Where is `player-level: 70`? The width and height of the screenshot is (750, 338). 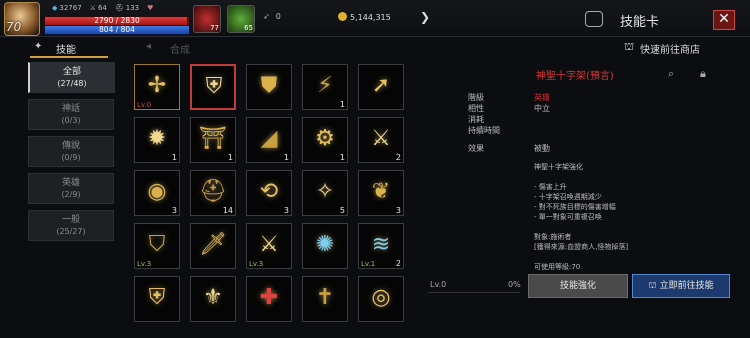 player-level: 70 is located at coordinates (14, 27).